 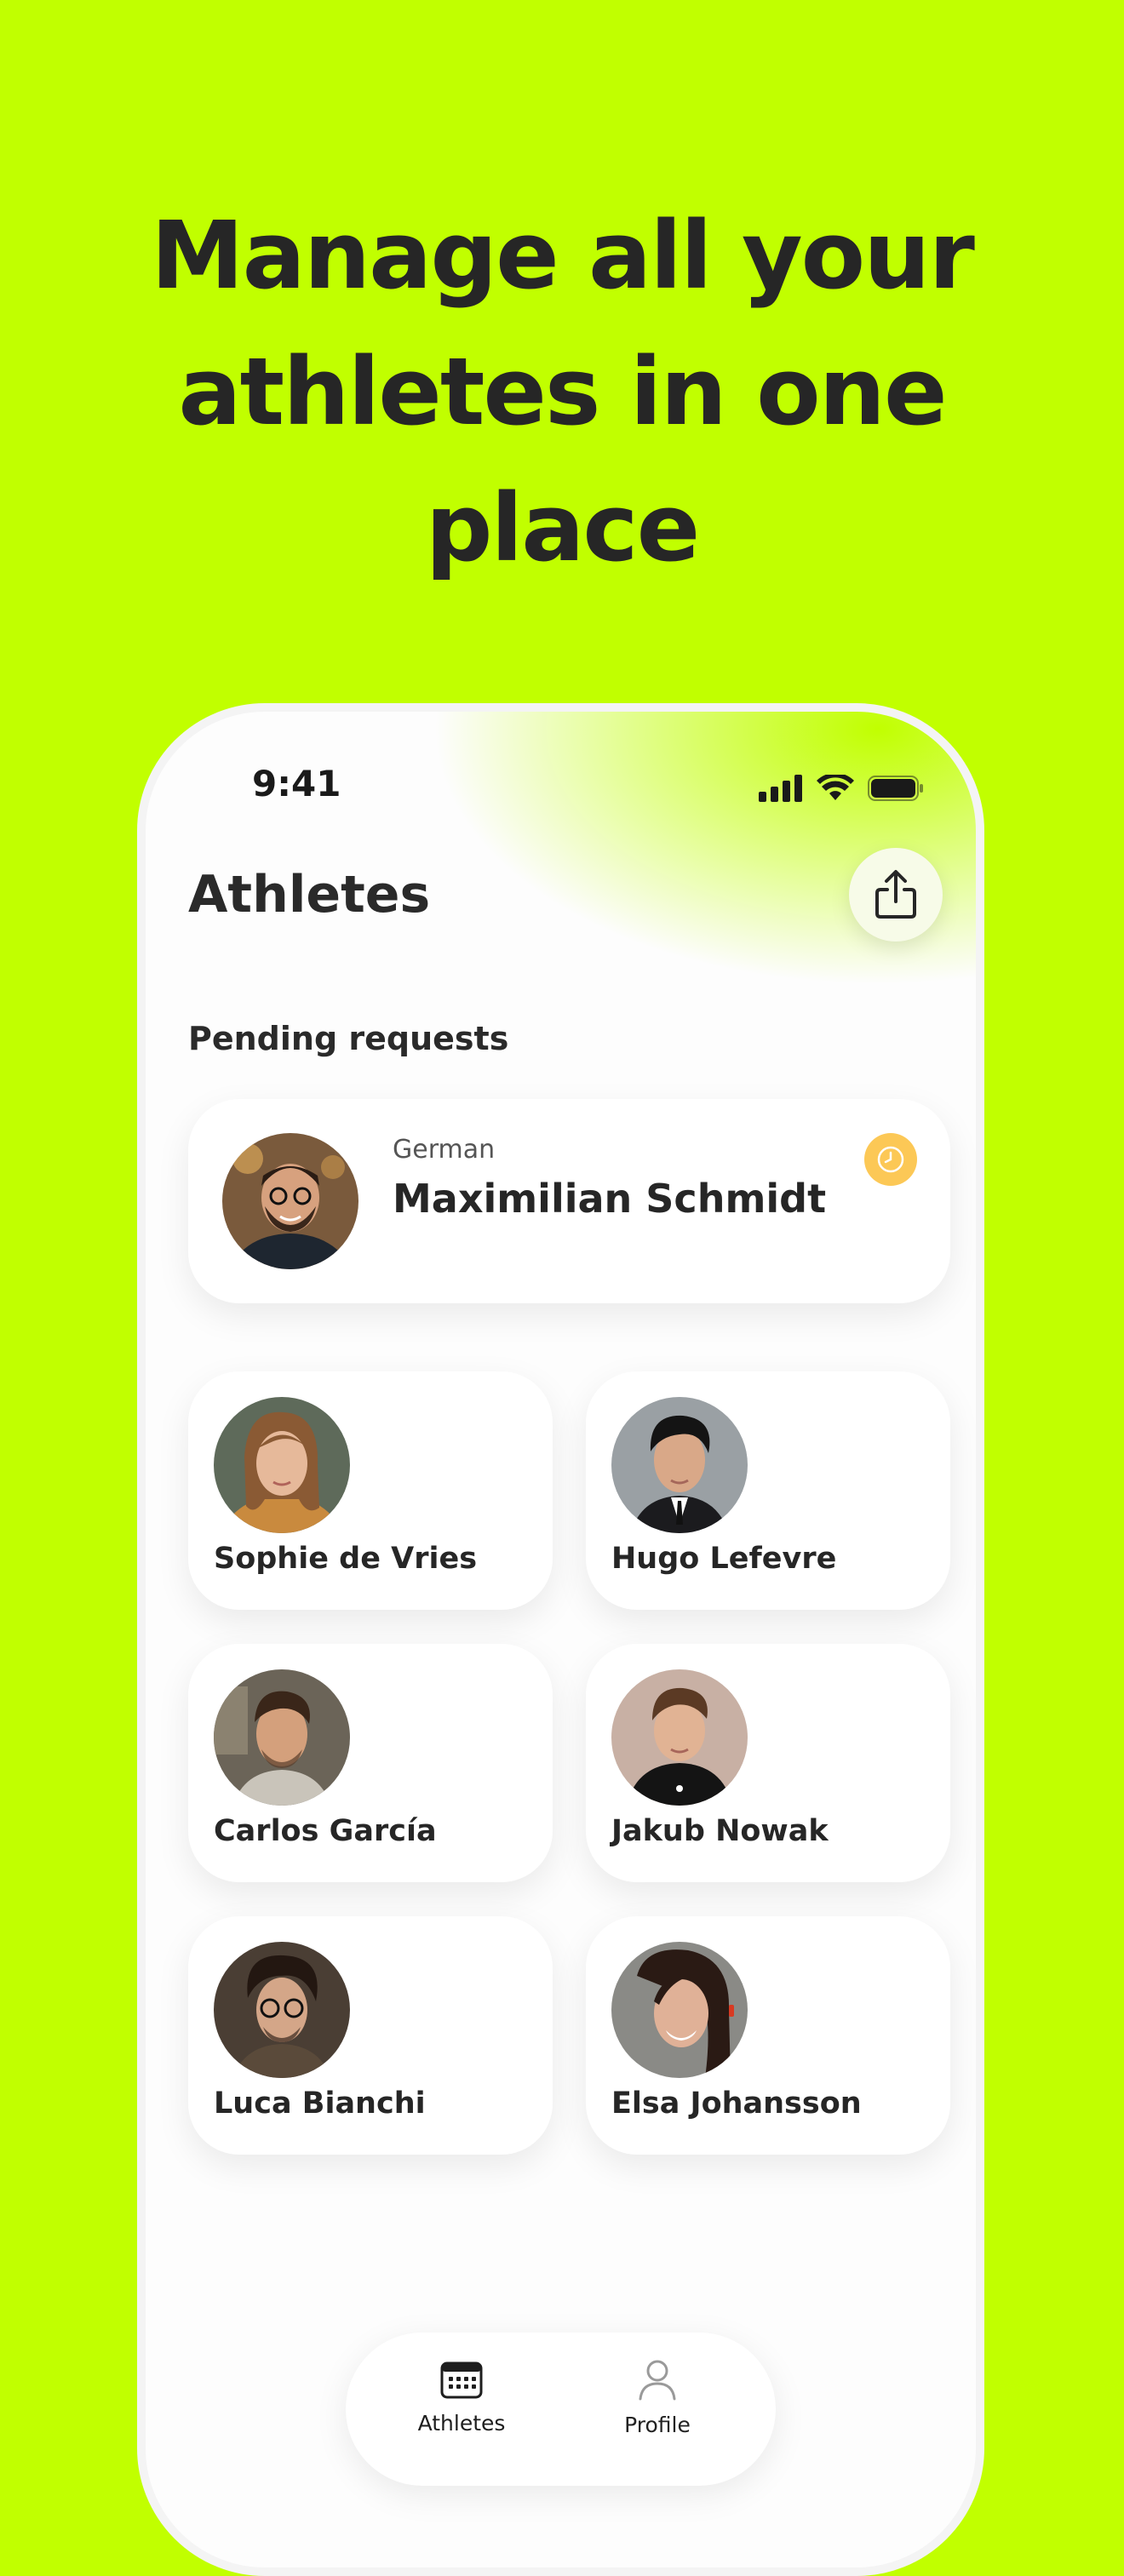 I want to click on person-icon, so click(x=657, y=2381).